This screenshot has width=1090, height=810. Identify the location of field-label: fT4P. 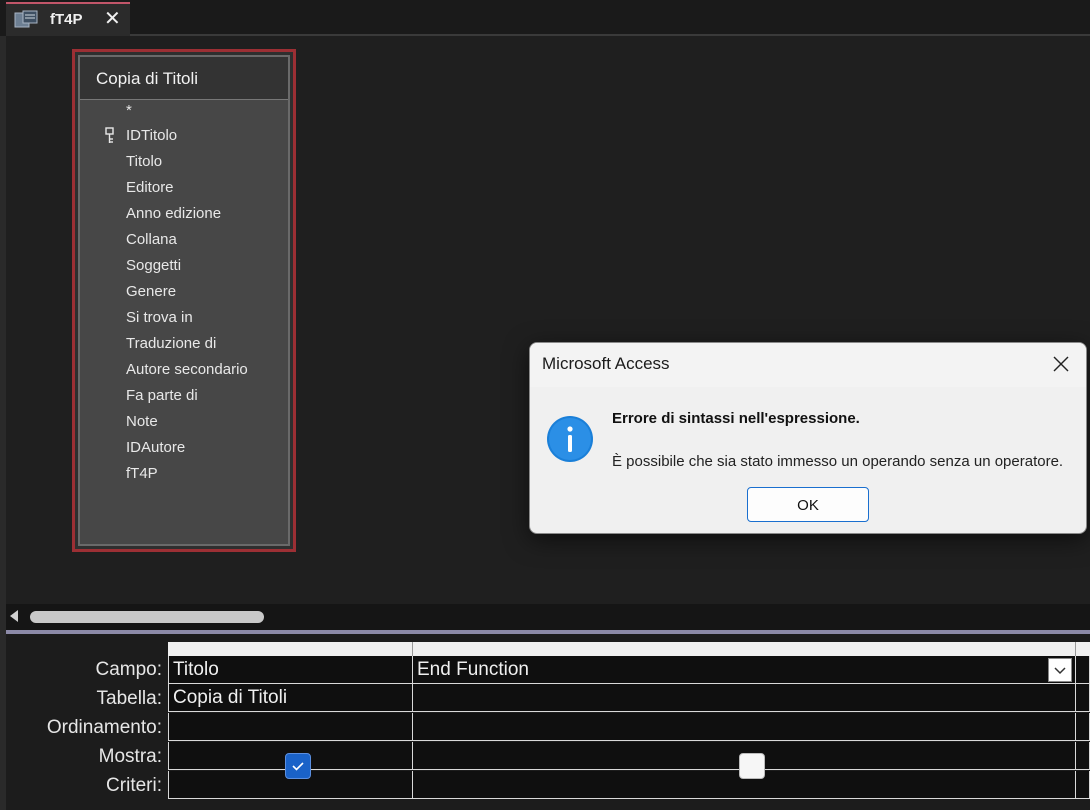
(142, 473).